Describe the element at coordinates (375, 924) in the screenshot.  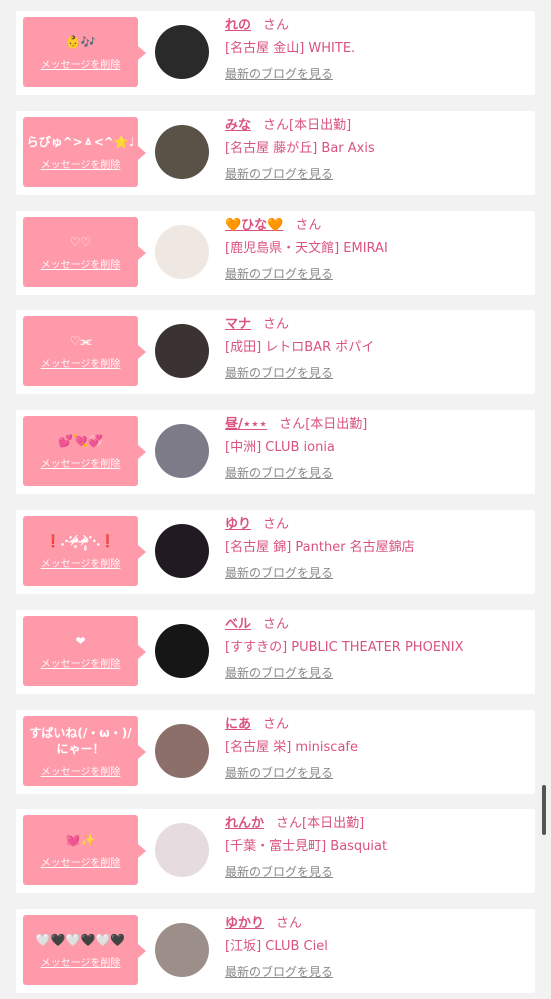
I see `name-row: ゆかり さん` at that location.